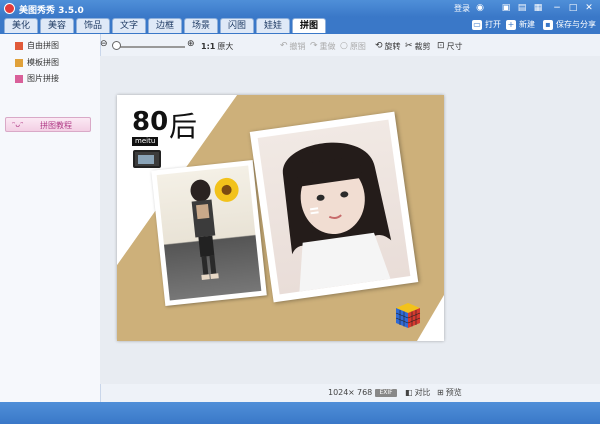 The width and height of the screenshot is (600, 424). I want to click on collage-photo-left, so click(209, 233).